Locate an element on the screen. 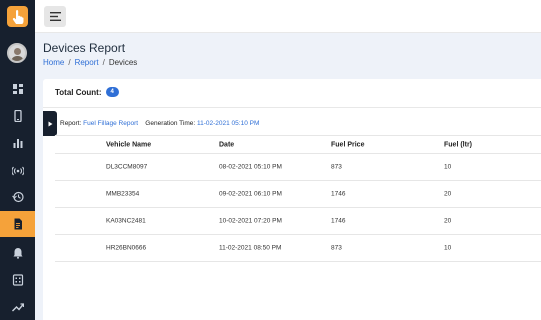  generation-time-label: Generation Time: is located at coordinates (170, 123).